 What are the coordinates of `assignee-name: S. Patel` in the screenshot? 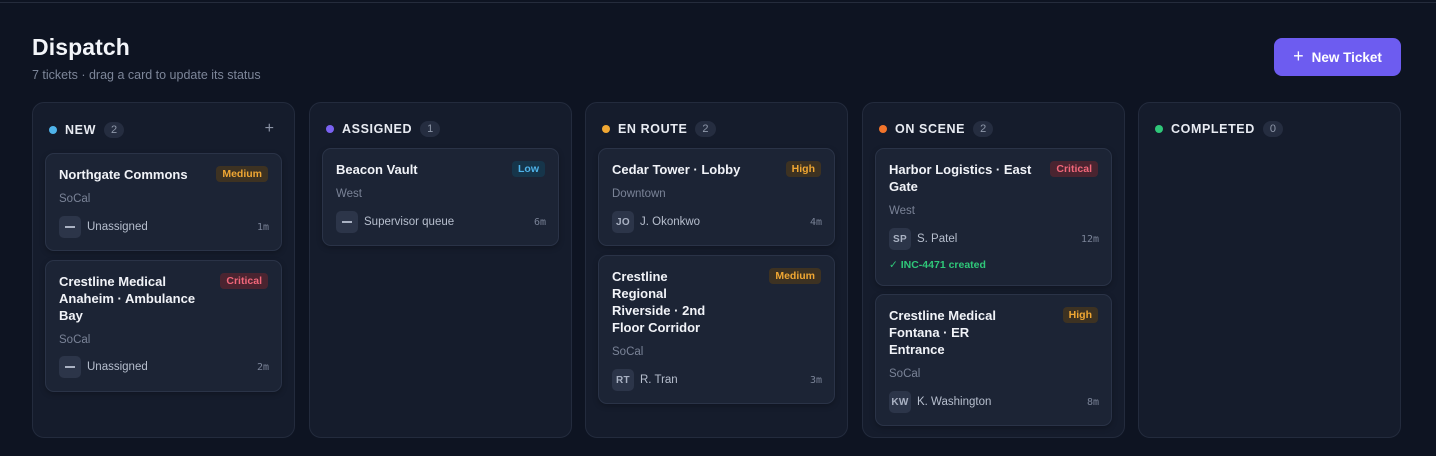 It's located at (937, 239).